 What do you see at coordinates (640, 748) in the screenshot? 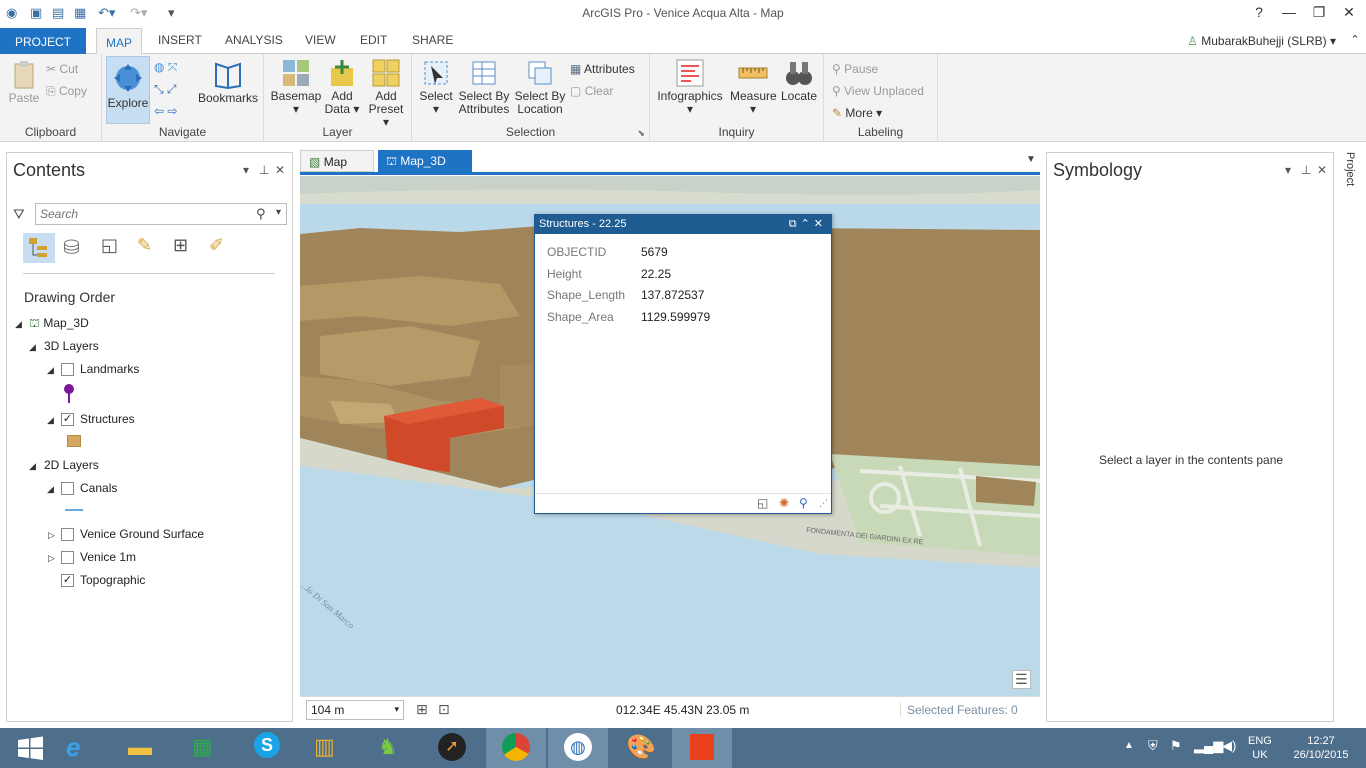
I see `taskbar-paint: 🎨` at bounding box center [640, 748].